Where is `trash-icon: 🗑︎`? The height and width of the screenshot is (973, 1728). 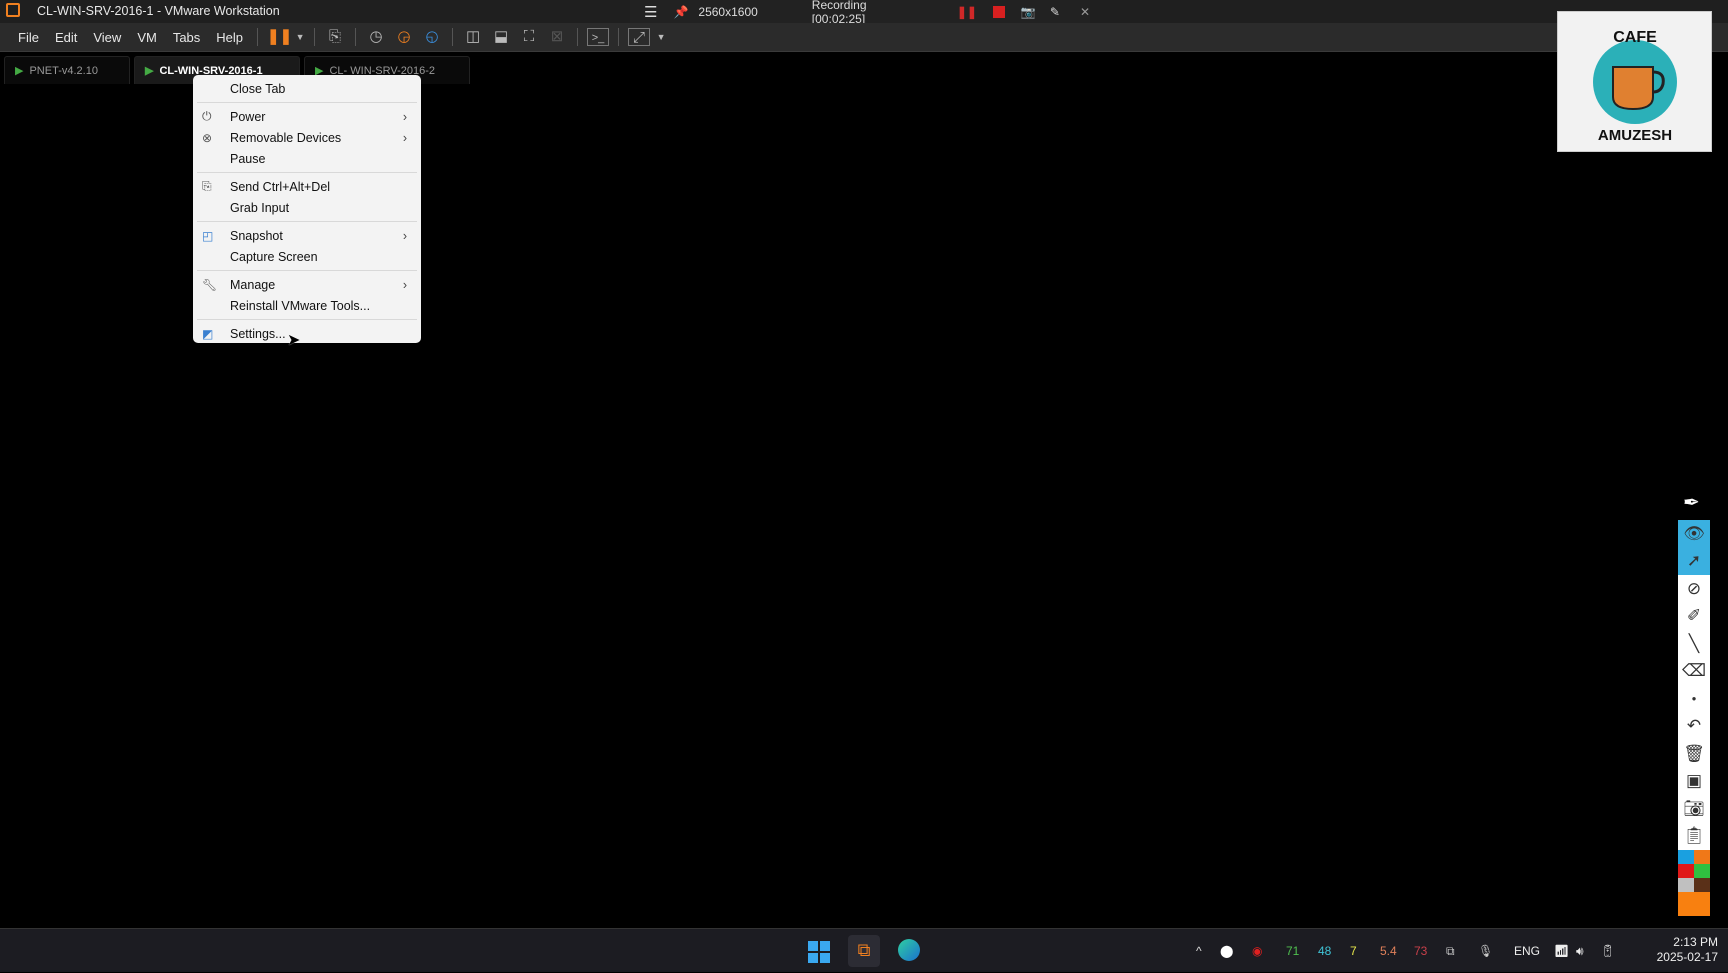 trash-icon: 🗑︎ is located at coordinates (1694, 754).